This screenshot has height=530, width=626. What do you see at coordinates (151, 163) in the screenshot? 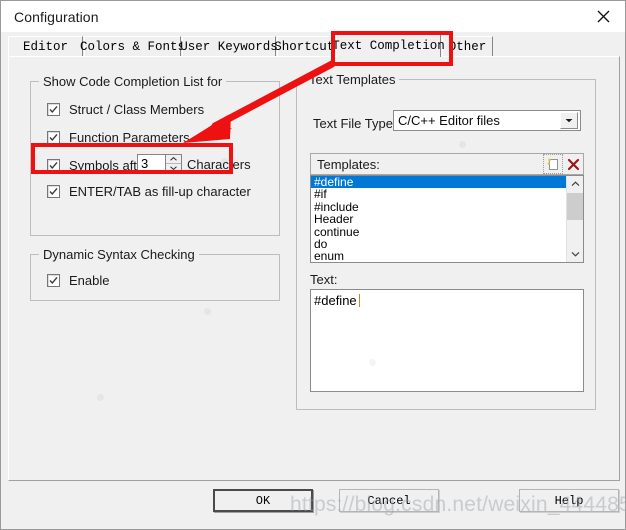
I see `symbols-after-value: 3` at bounding box center [151, 163].